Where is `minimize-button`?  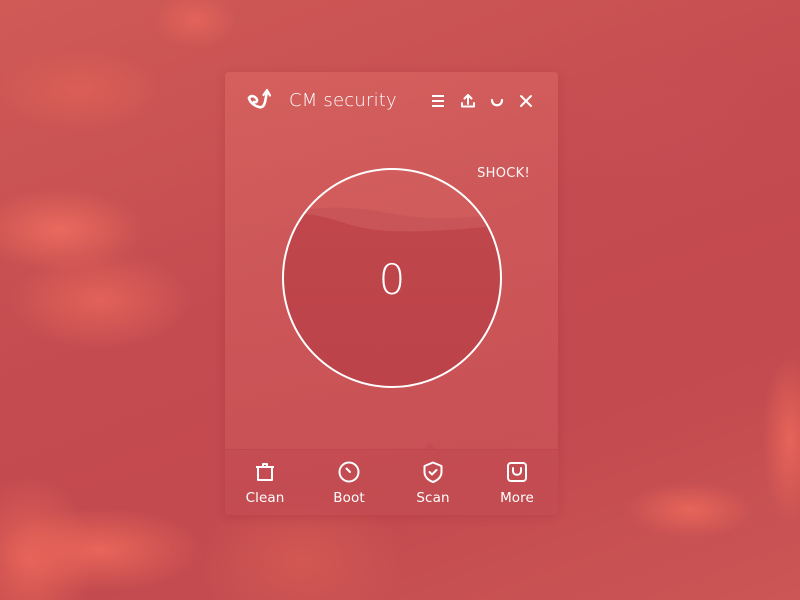
minimize-button is located at coordinates (497, 101).